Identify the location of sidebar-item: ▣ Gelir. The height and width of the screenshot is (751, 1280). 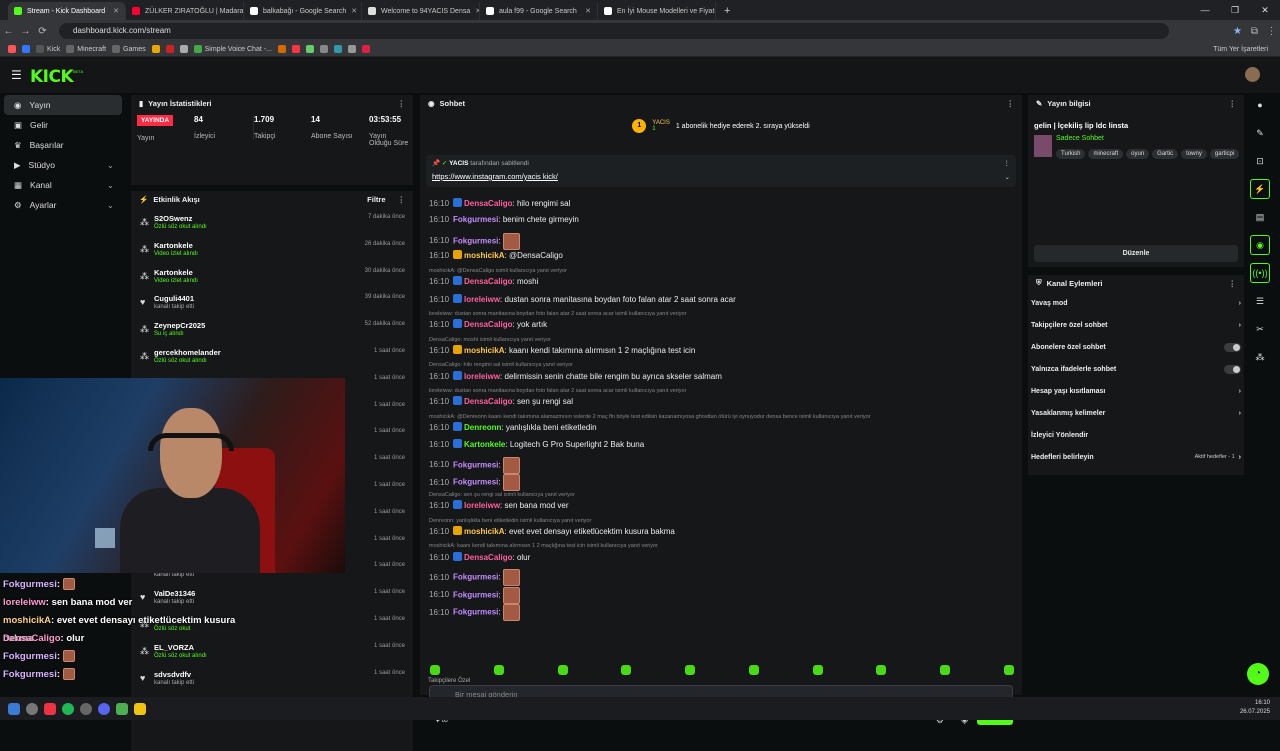
(63, 125).